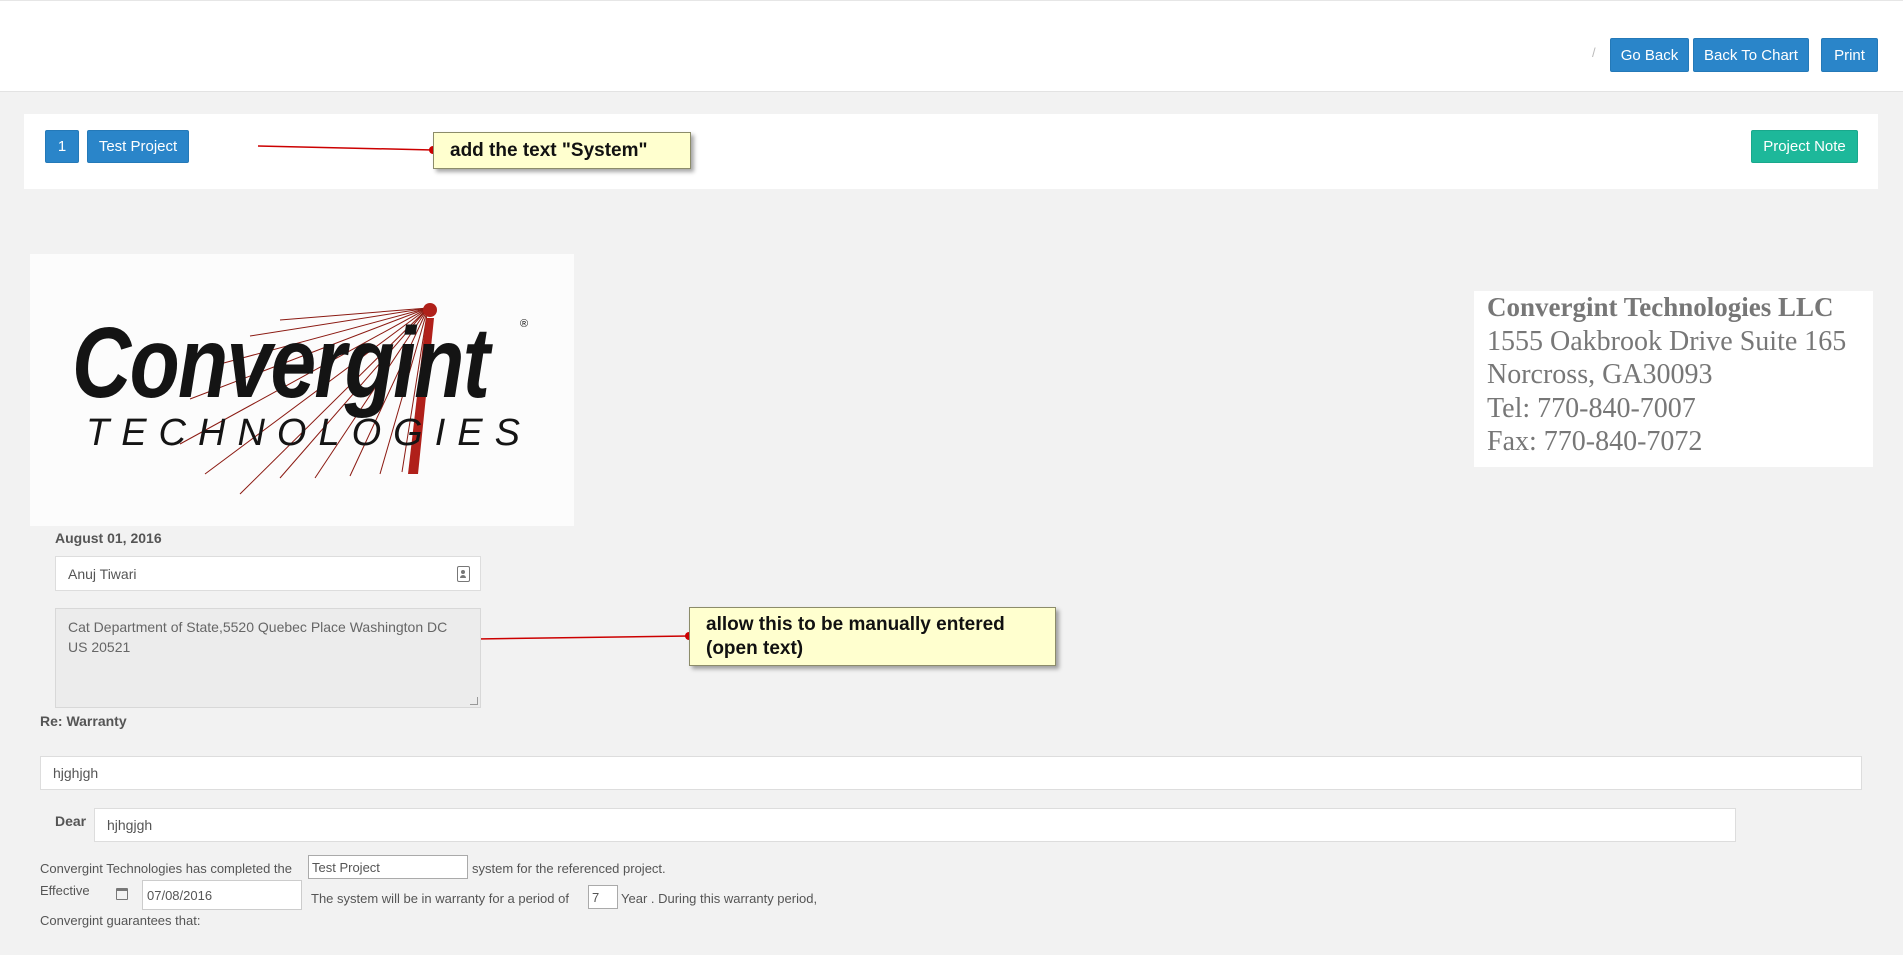 This screenshot has height=955, width=1903. I want to click on effective-date-input: 07/08/2016, so click(222, 895).